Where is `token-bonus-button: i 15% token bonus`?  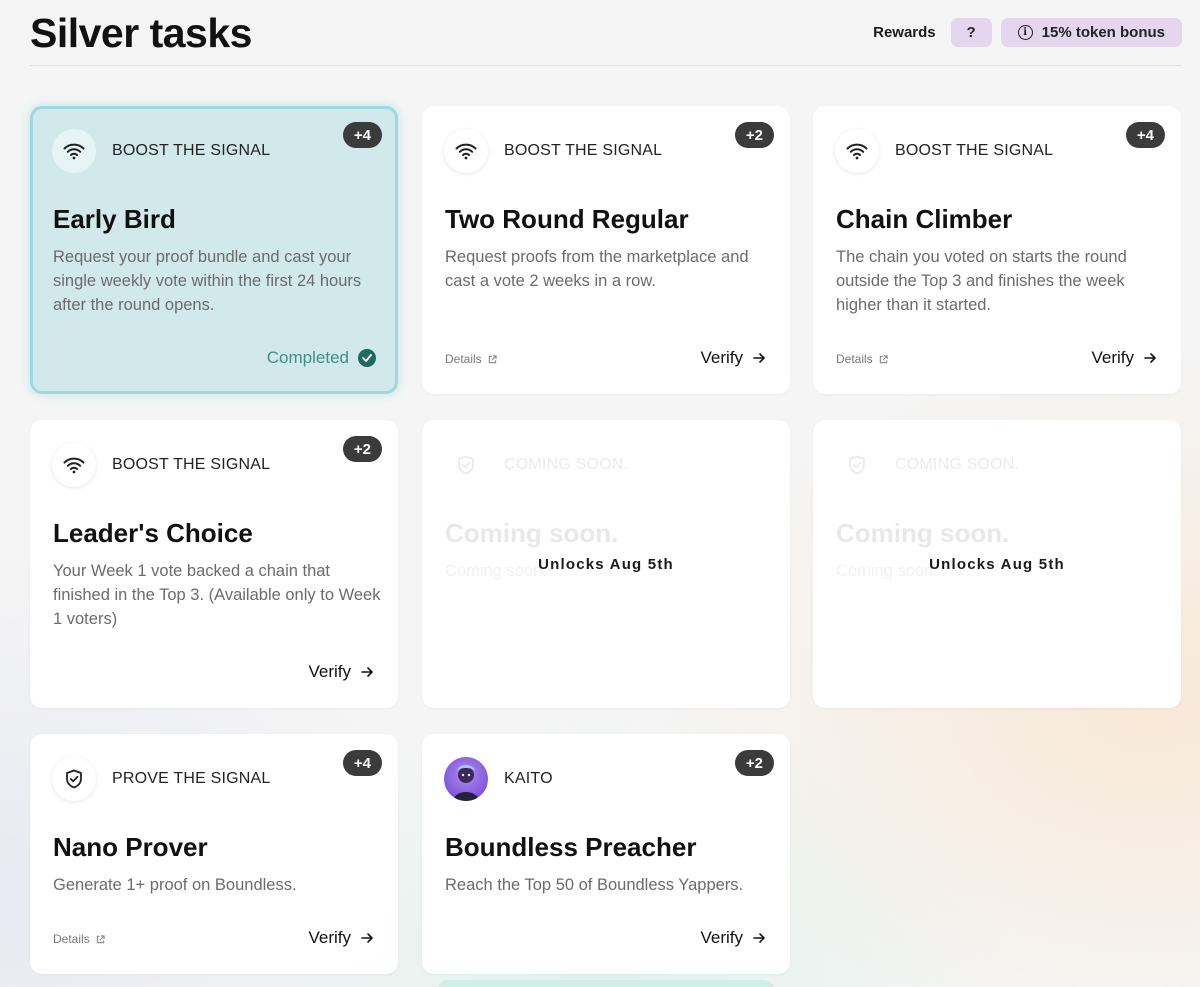
token-bonus-button: i 15% token bonus is located at coordinates (1091, 32).